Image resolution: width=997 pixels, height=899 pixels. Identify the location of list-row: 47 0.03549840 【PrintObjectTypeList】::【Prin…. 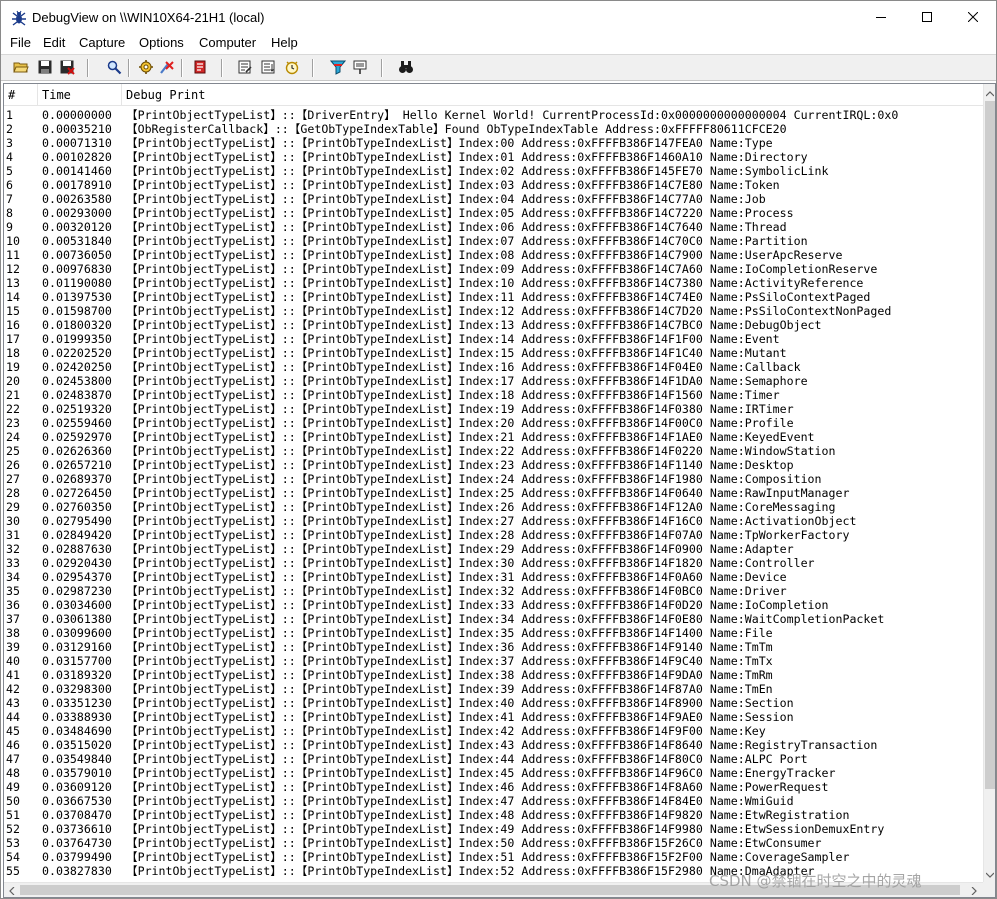
(493, 759).